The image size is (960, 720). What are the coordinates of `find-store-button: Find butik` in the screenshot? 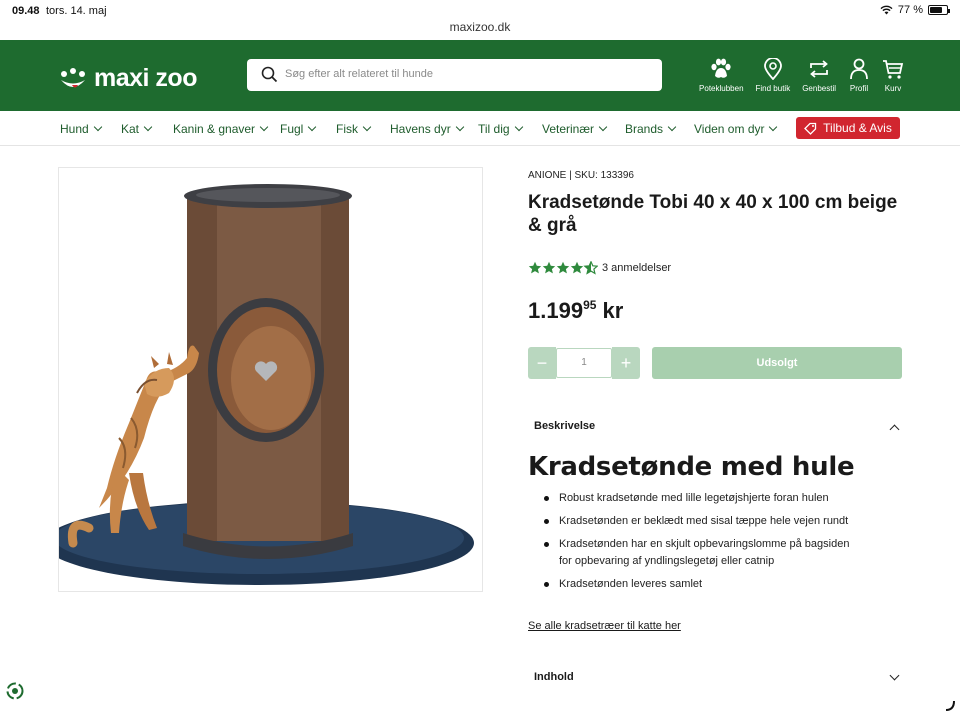 It's located at (773, 75).